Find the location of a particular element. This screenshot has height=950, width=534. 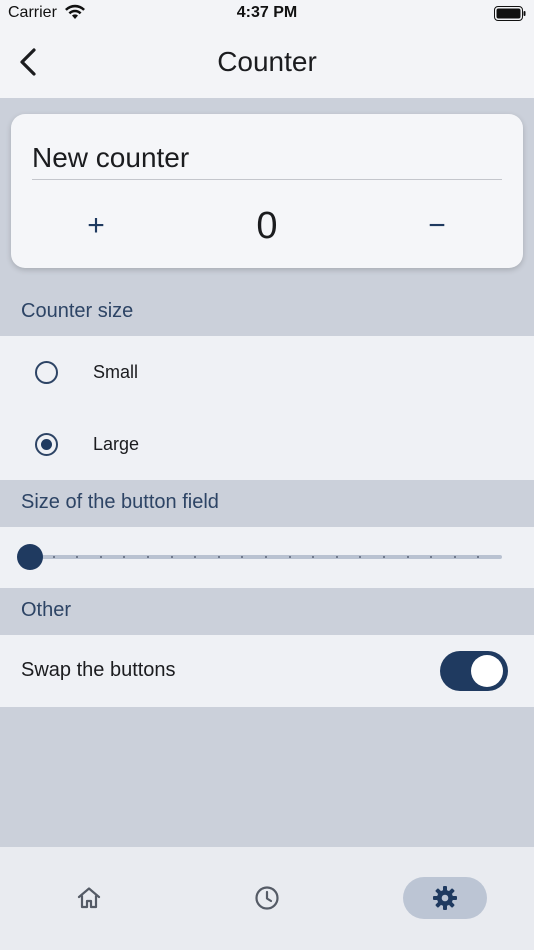

nav-home is located at coordinates (89, 898).